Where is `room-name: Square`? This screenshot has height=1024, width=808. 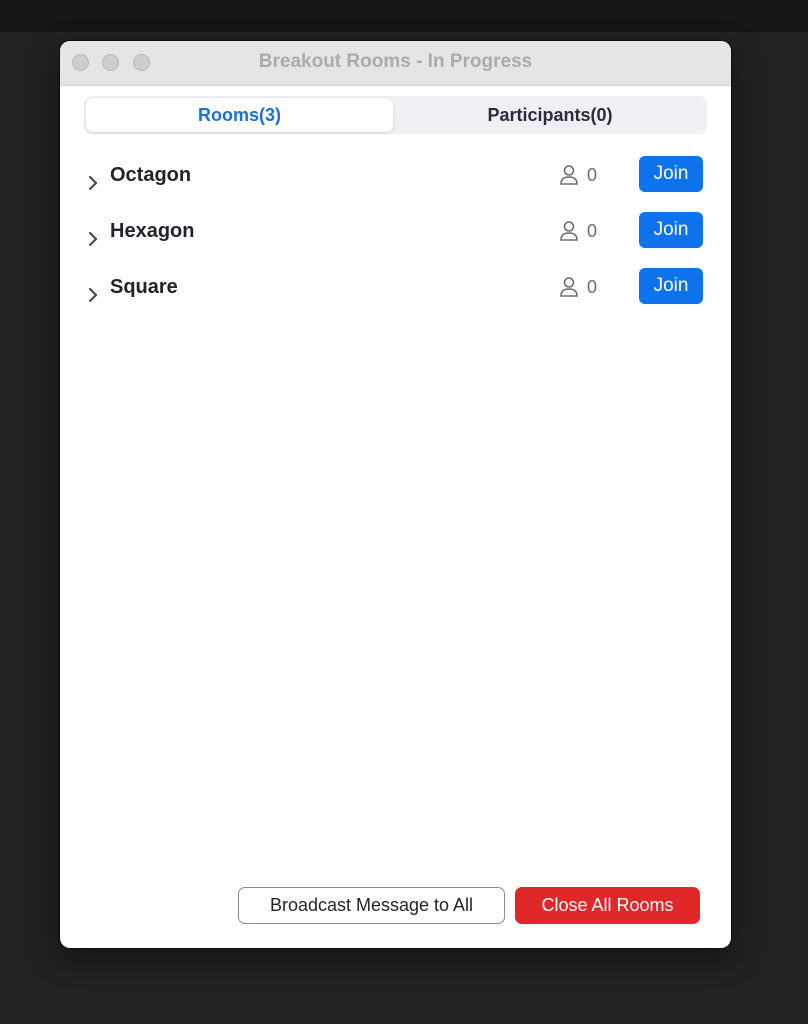
room-name: Square is located at coordinates (144, 287).